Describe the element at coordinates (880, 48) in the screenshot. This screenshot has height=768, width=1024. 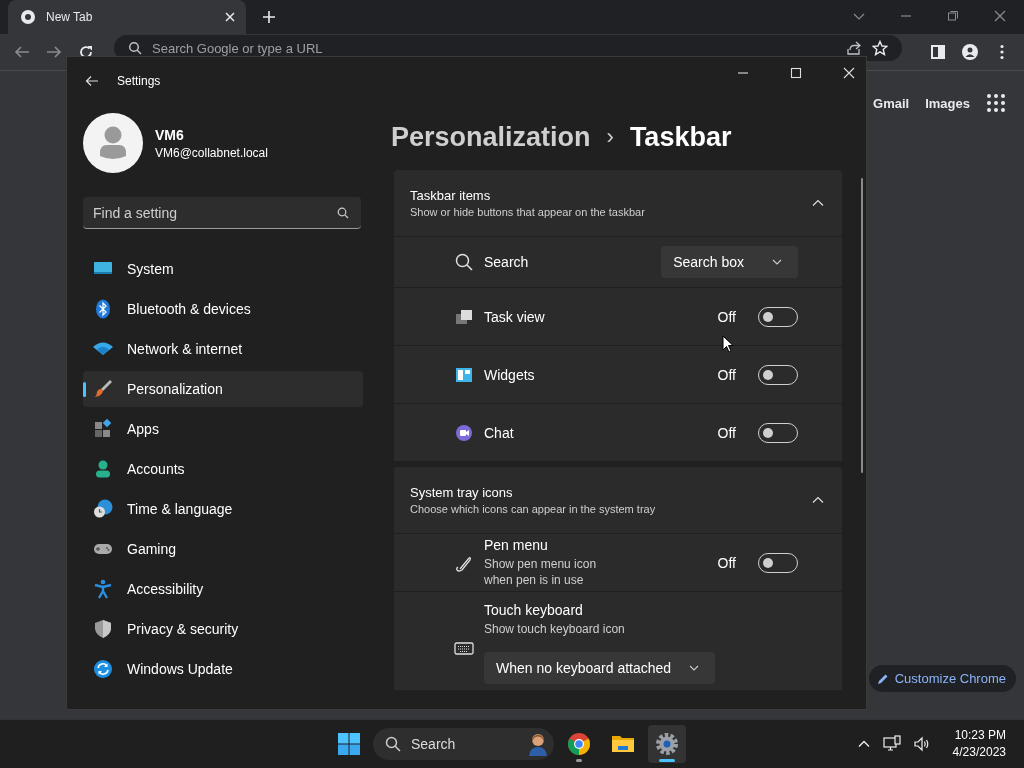
I see `star-icon` at that location.